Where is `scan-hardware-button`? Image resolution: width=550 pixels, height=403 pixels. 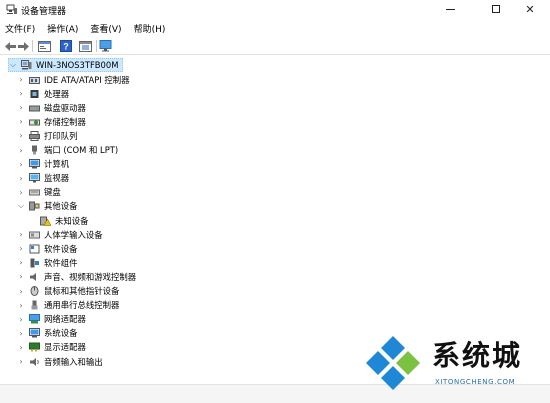 scan-hardware-button is located at coordinates (105, 46).